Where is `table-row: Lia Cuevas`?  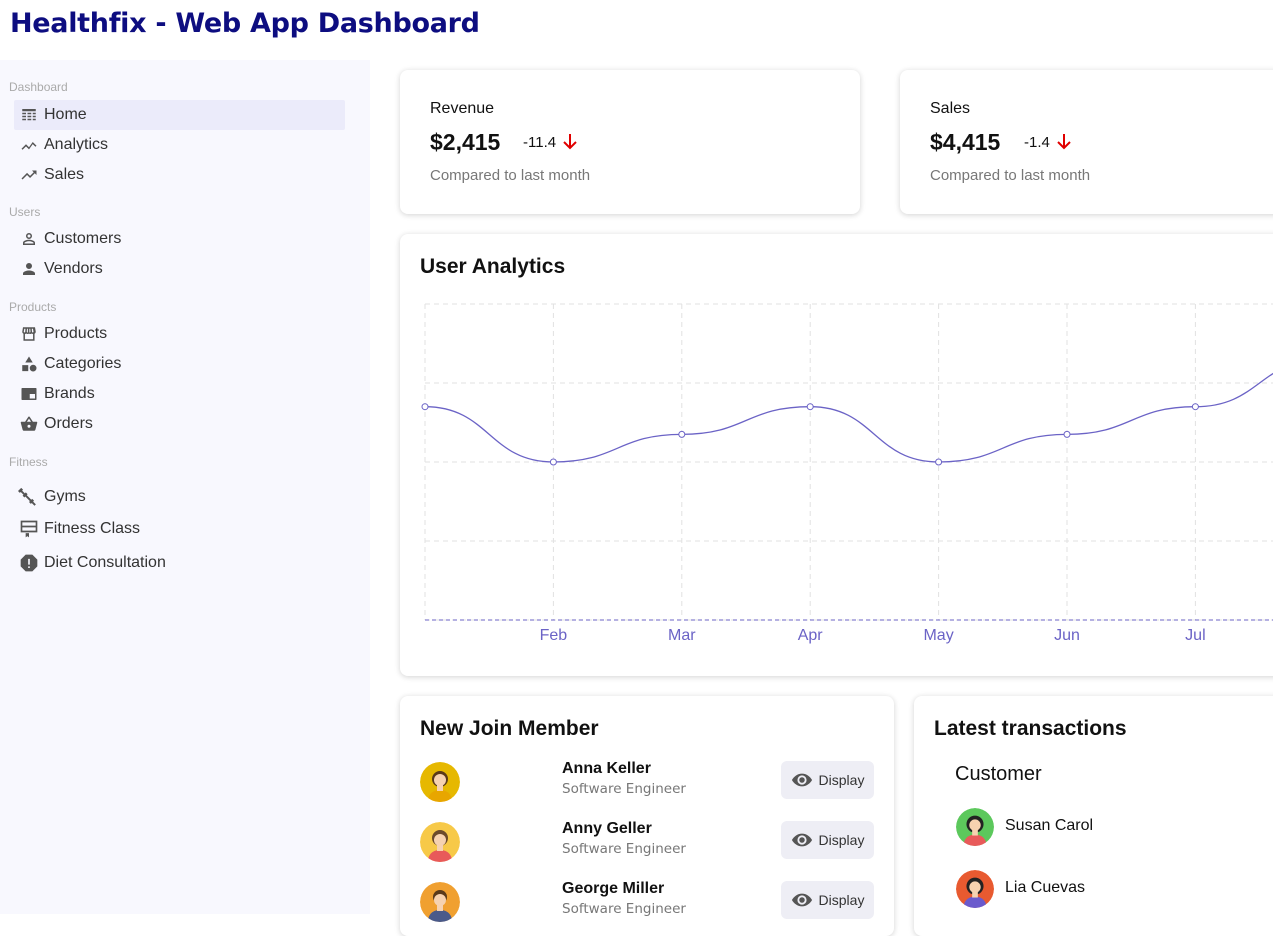
table-row: Lia Cuevas is located at coordinates (1106, 889).